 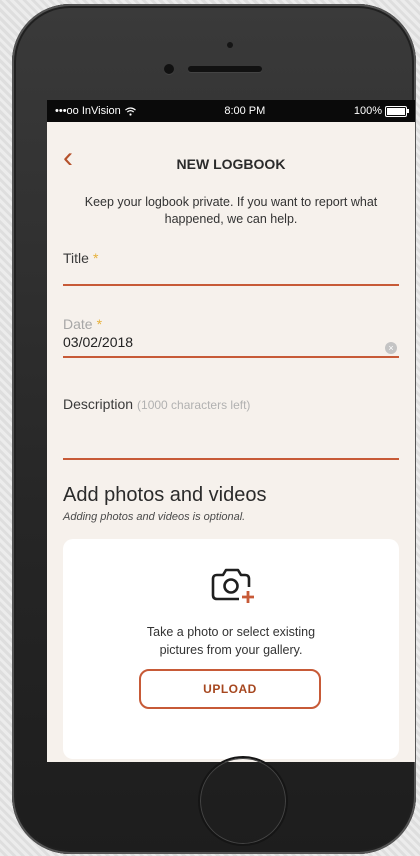 I want to click on title-field: Title *, so click(x=231, y=268).